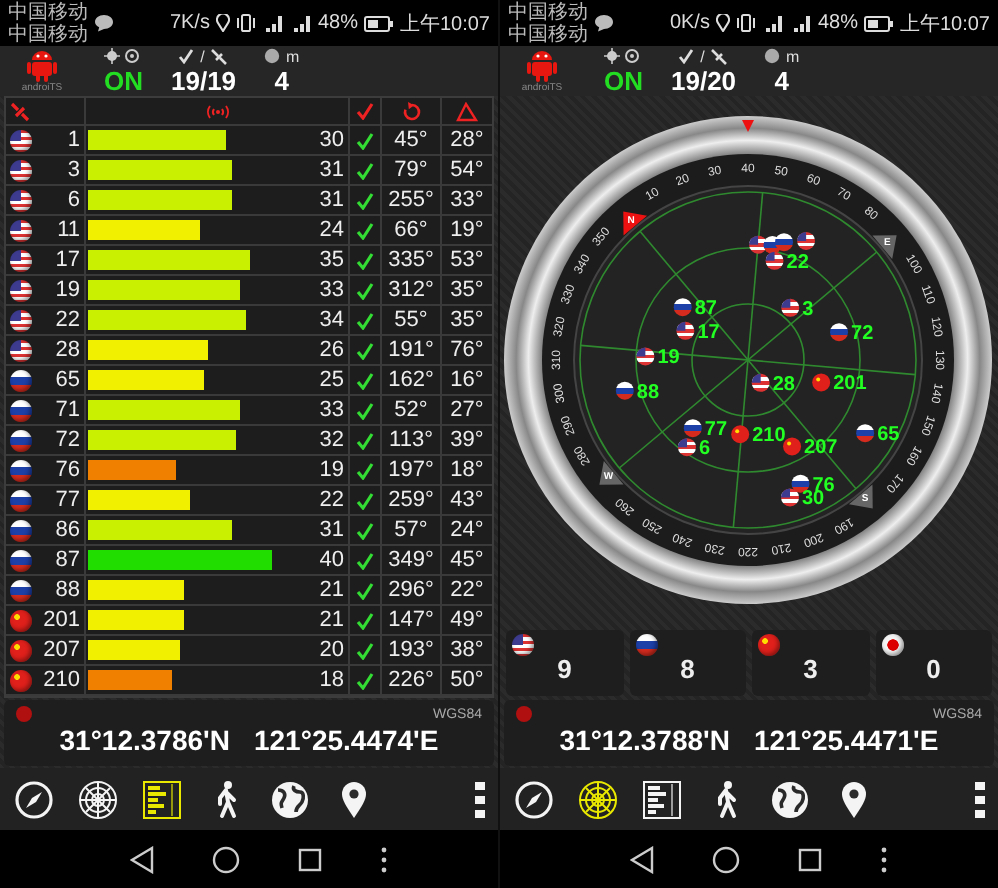 The width and height of the screenshot is (998, 888). Describe the element at coordinates (245, 23) in the screenshot. I see `vibrate-icon` at that location.